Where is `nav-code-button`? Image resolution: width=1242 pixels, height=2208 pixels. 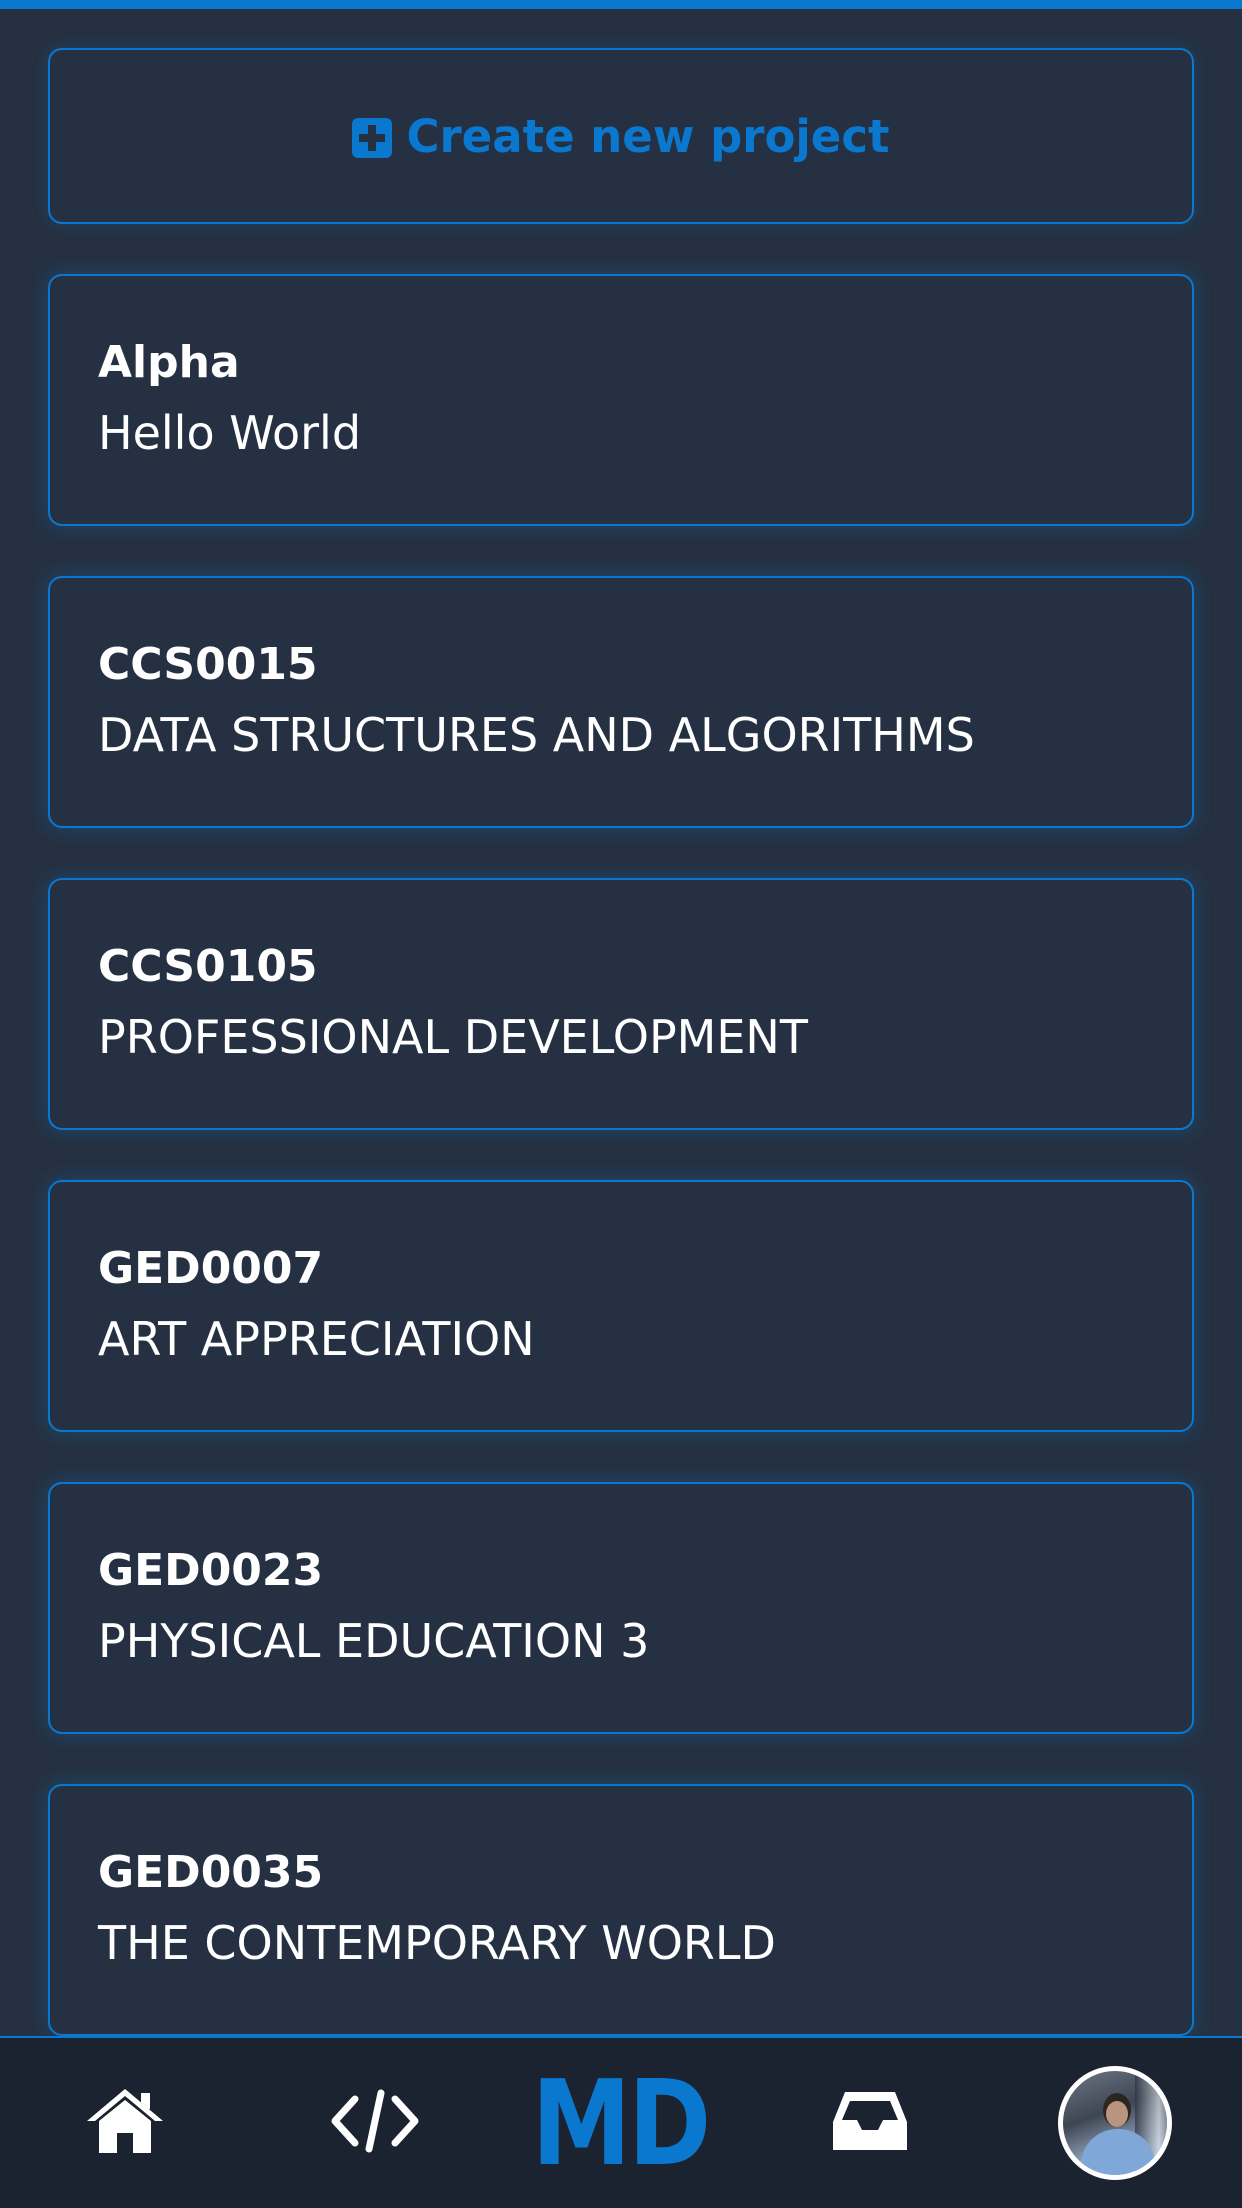
nav-code-button is located at coordinates (375, 2123).